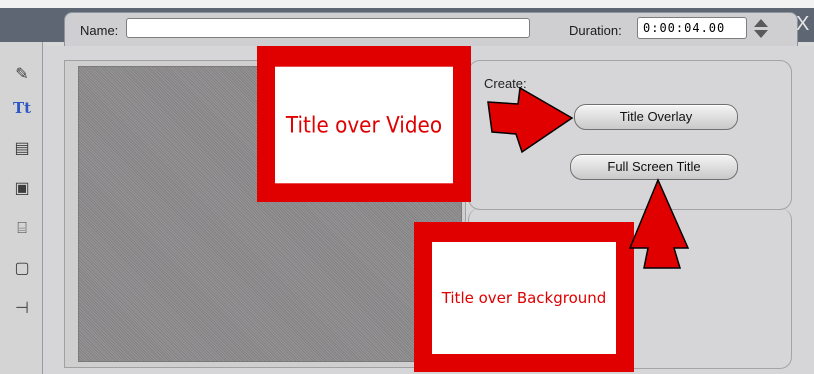 This screenshot has width=814, height=374. What do you see at coordinates (588, 177) in the screenshot?
I see `annotation-arrows` at bounding box center [588, 177].